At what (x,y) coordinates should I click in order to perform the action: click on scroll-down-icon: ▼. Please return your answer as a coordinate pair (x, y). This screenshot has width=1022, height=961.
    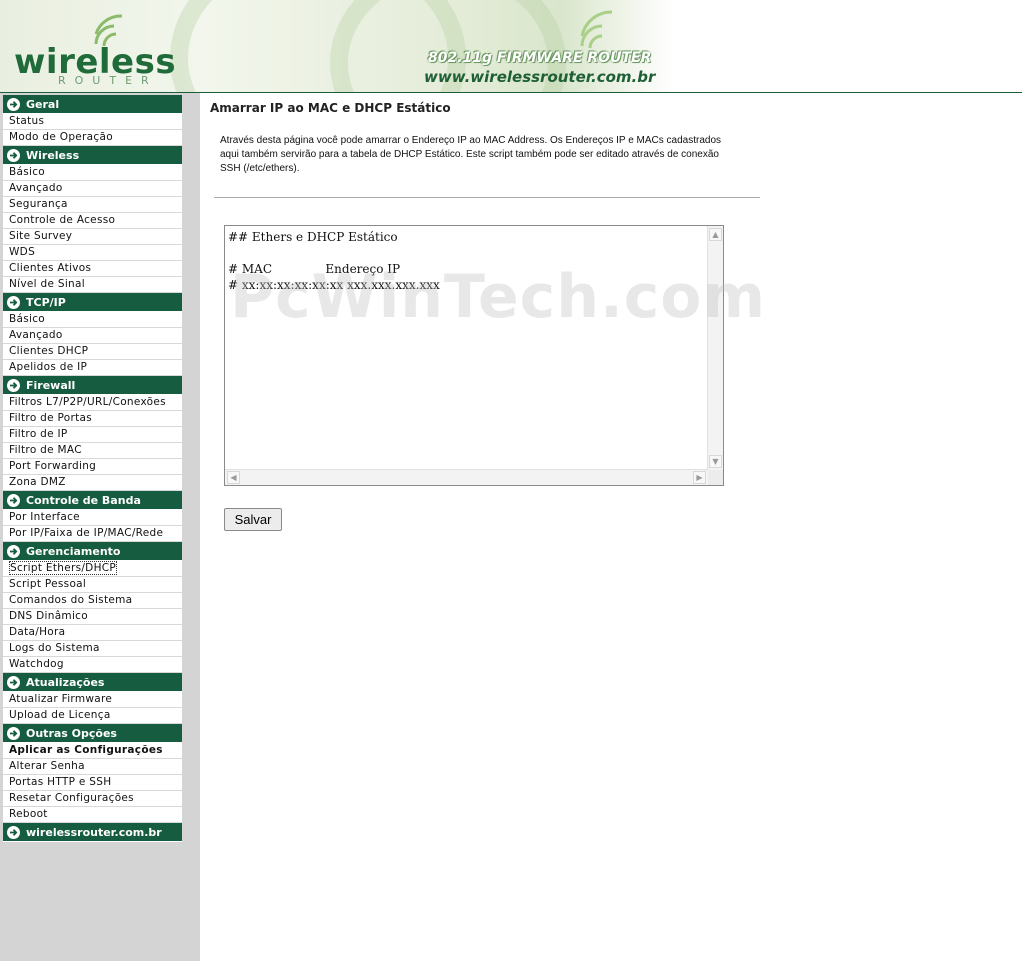
    Looking at the image, I should click on (715, 461).